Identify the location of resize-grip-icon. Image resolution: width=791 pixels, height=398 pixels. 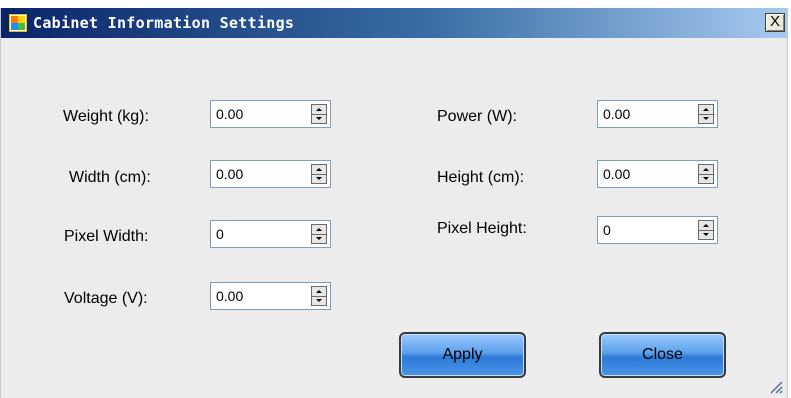
(775, 386).